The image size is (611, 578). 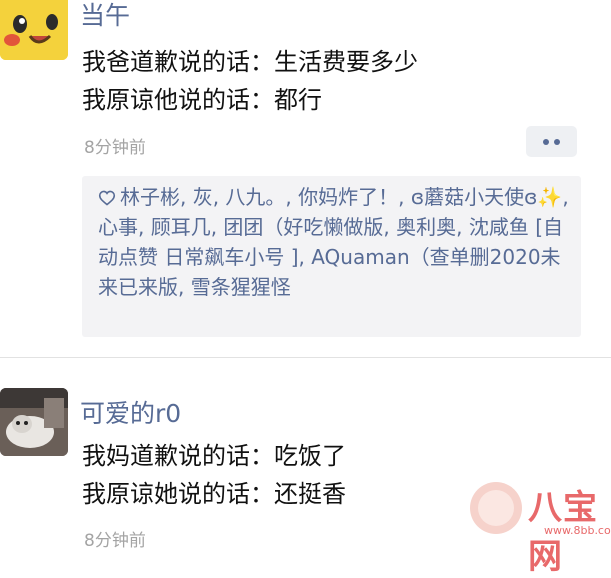 I want to click on cat-avatar-image, so click(x=34, y=422).